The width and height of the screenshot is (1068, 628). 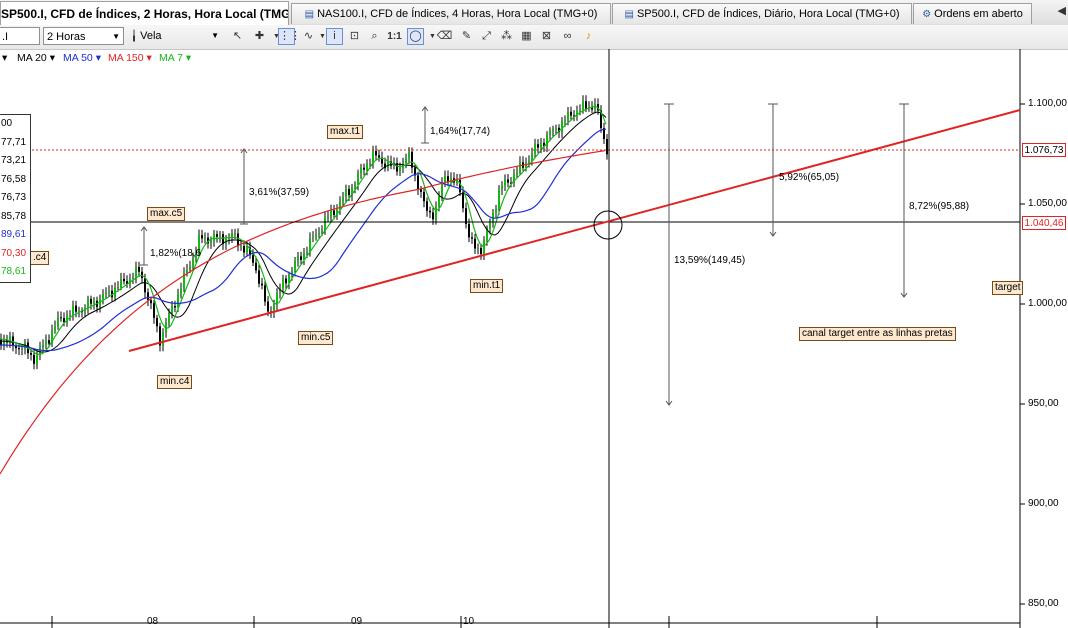 What do you see at coordinates (14, 179) in the screenshot?
I see `value-row: 76,58` at bounding box center [14, 179].